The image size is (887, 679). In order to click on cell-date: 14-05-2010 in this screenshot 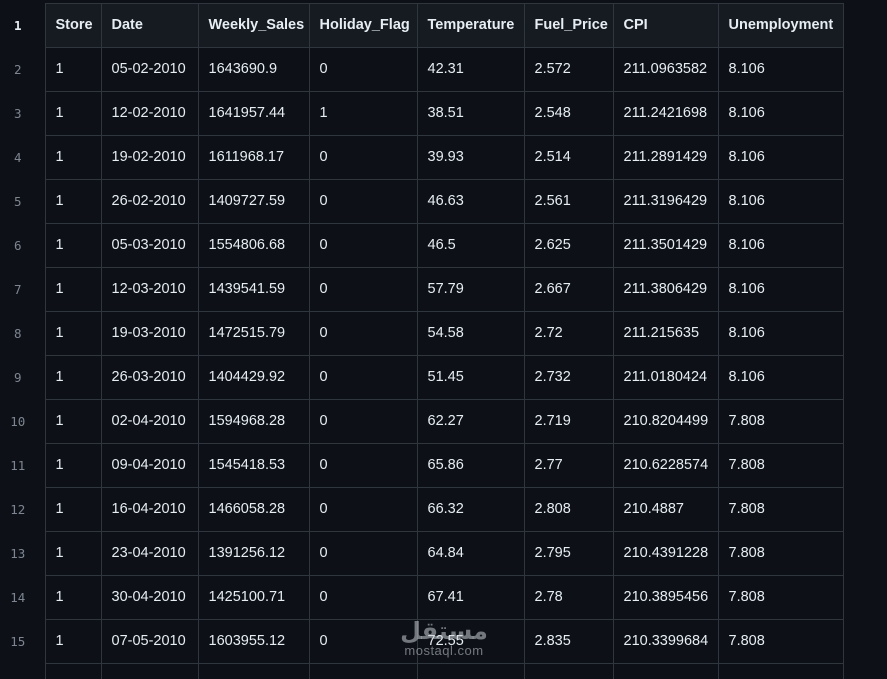, I will do `click(149, 671)`.